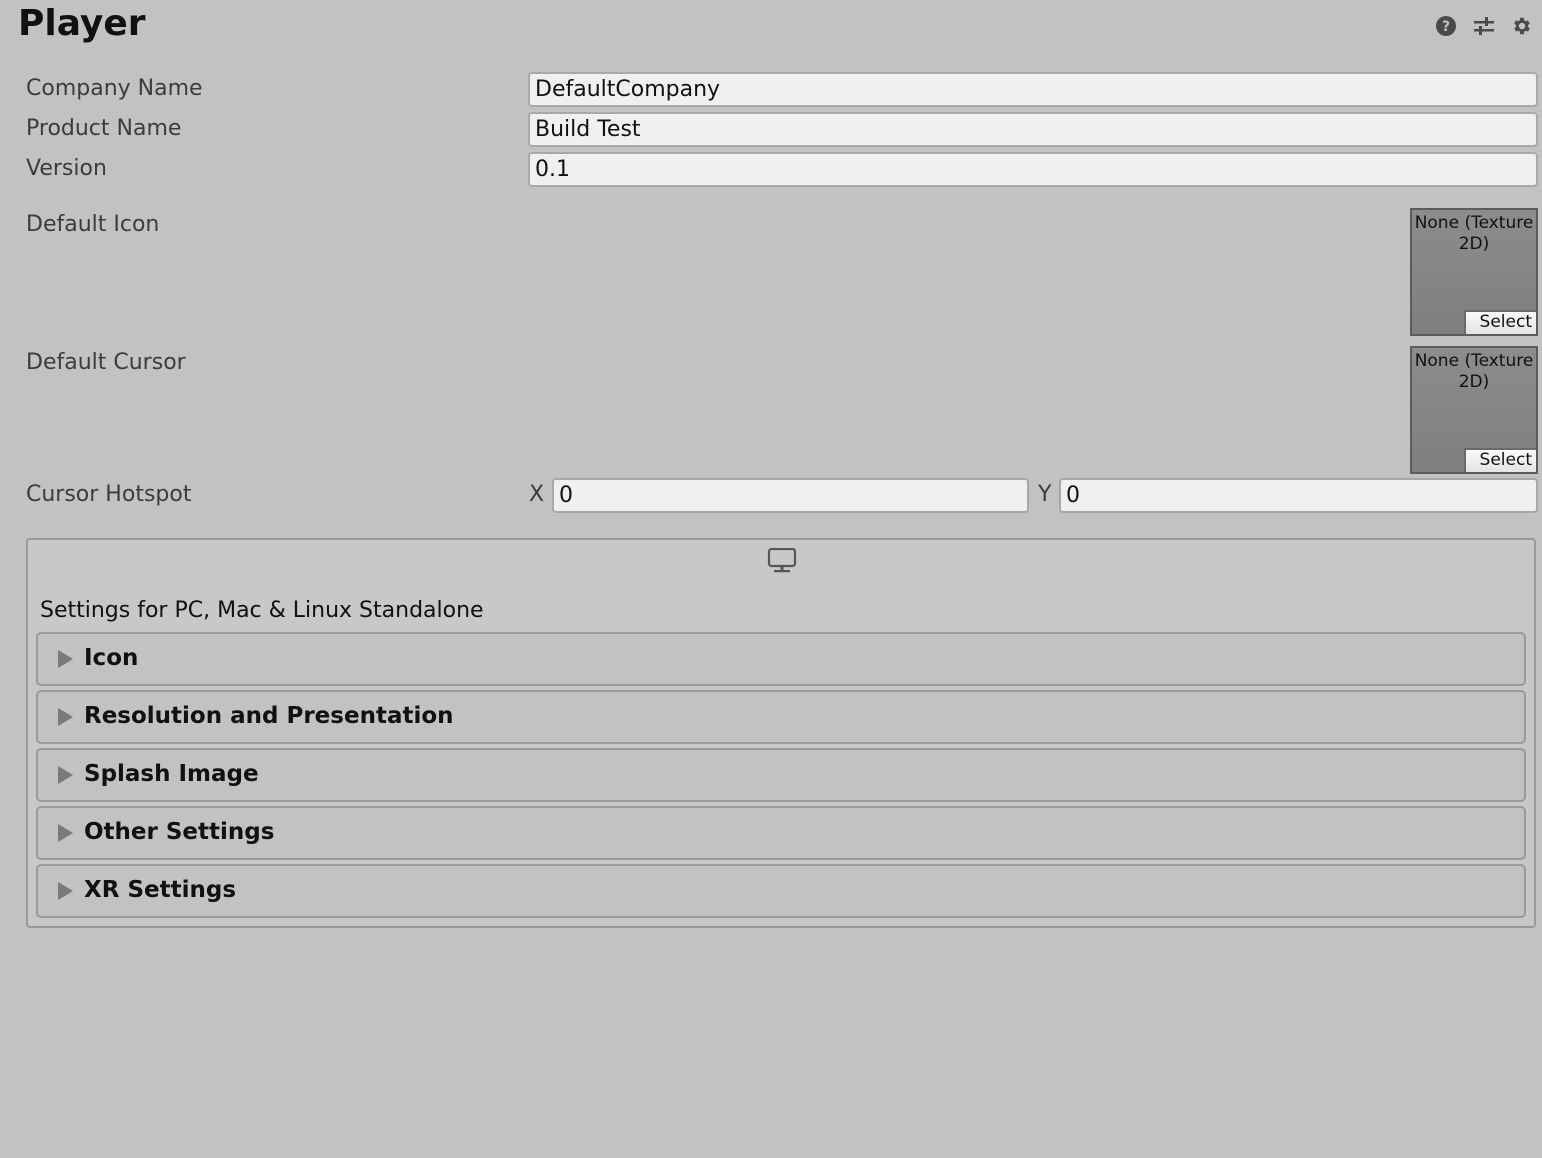  Describe the element at coordinates (790, 495) in the screenshot. I see `hotspot-x-input` at that location.